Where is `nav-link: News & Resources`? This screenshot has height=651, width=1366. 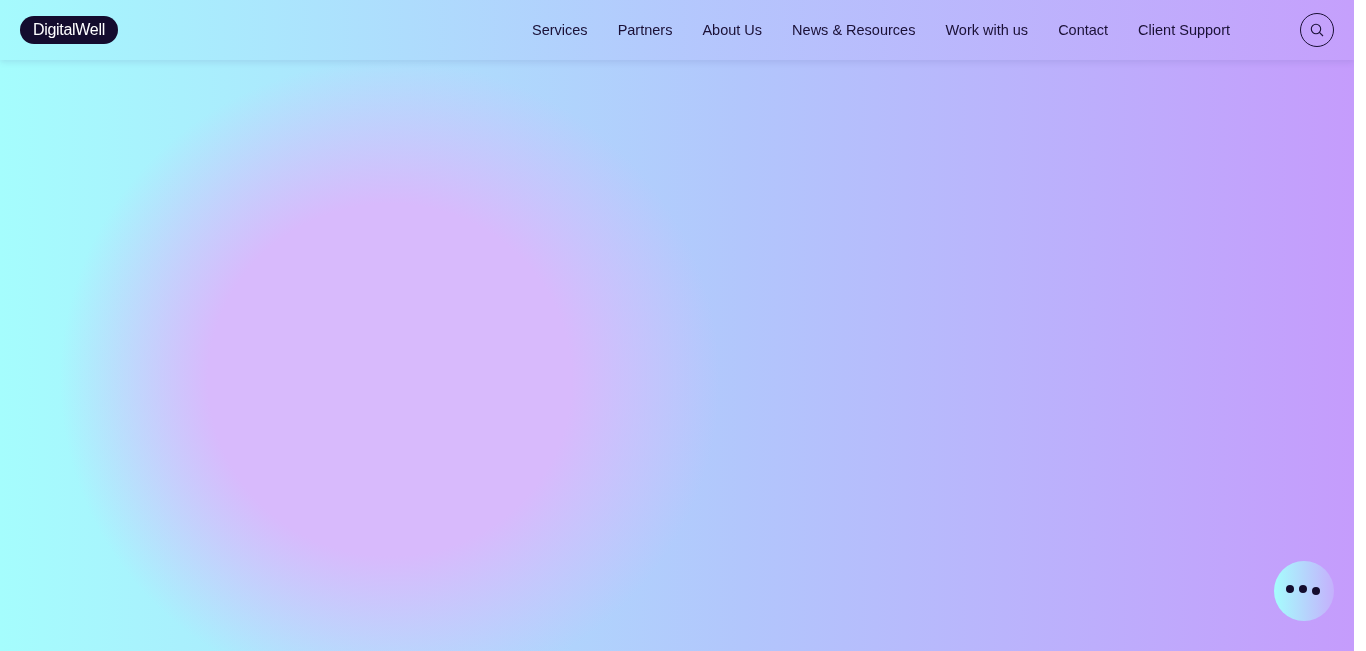
nav-link: News & Resources is located at coordinates (854, 30).